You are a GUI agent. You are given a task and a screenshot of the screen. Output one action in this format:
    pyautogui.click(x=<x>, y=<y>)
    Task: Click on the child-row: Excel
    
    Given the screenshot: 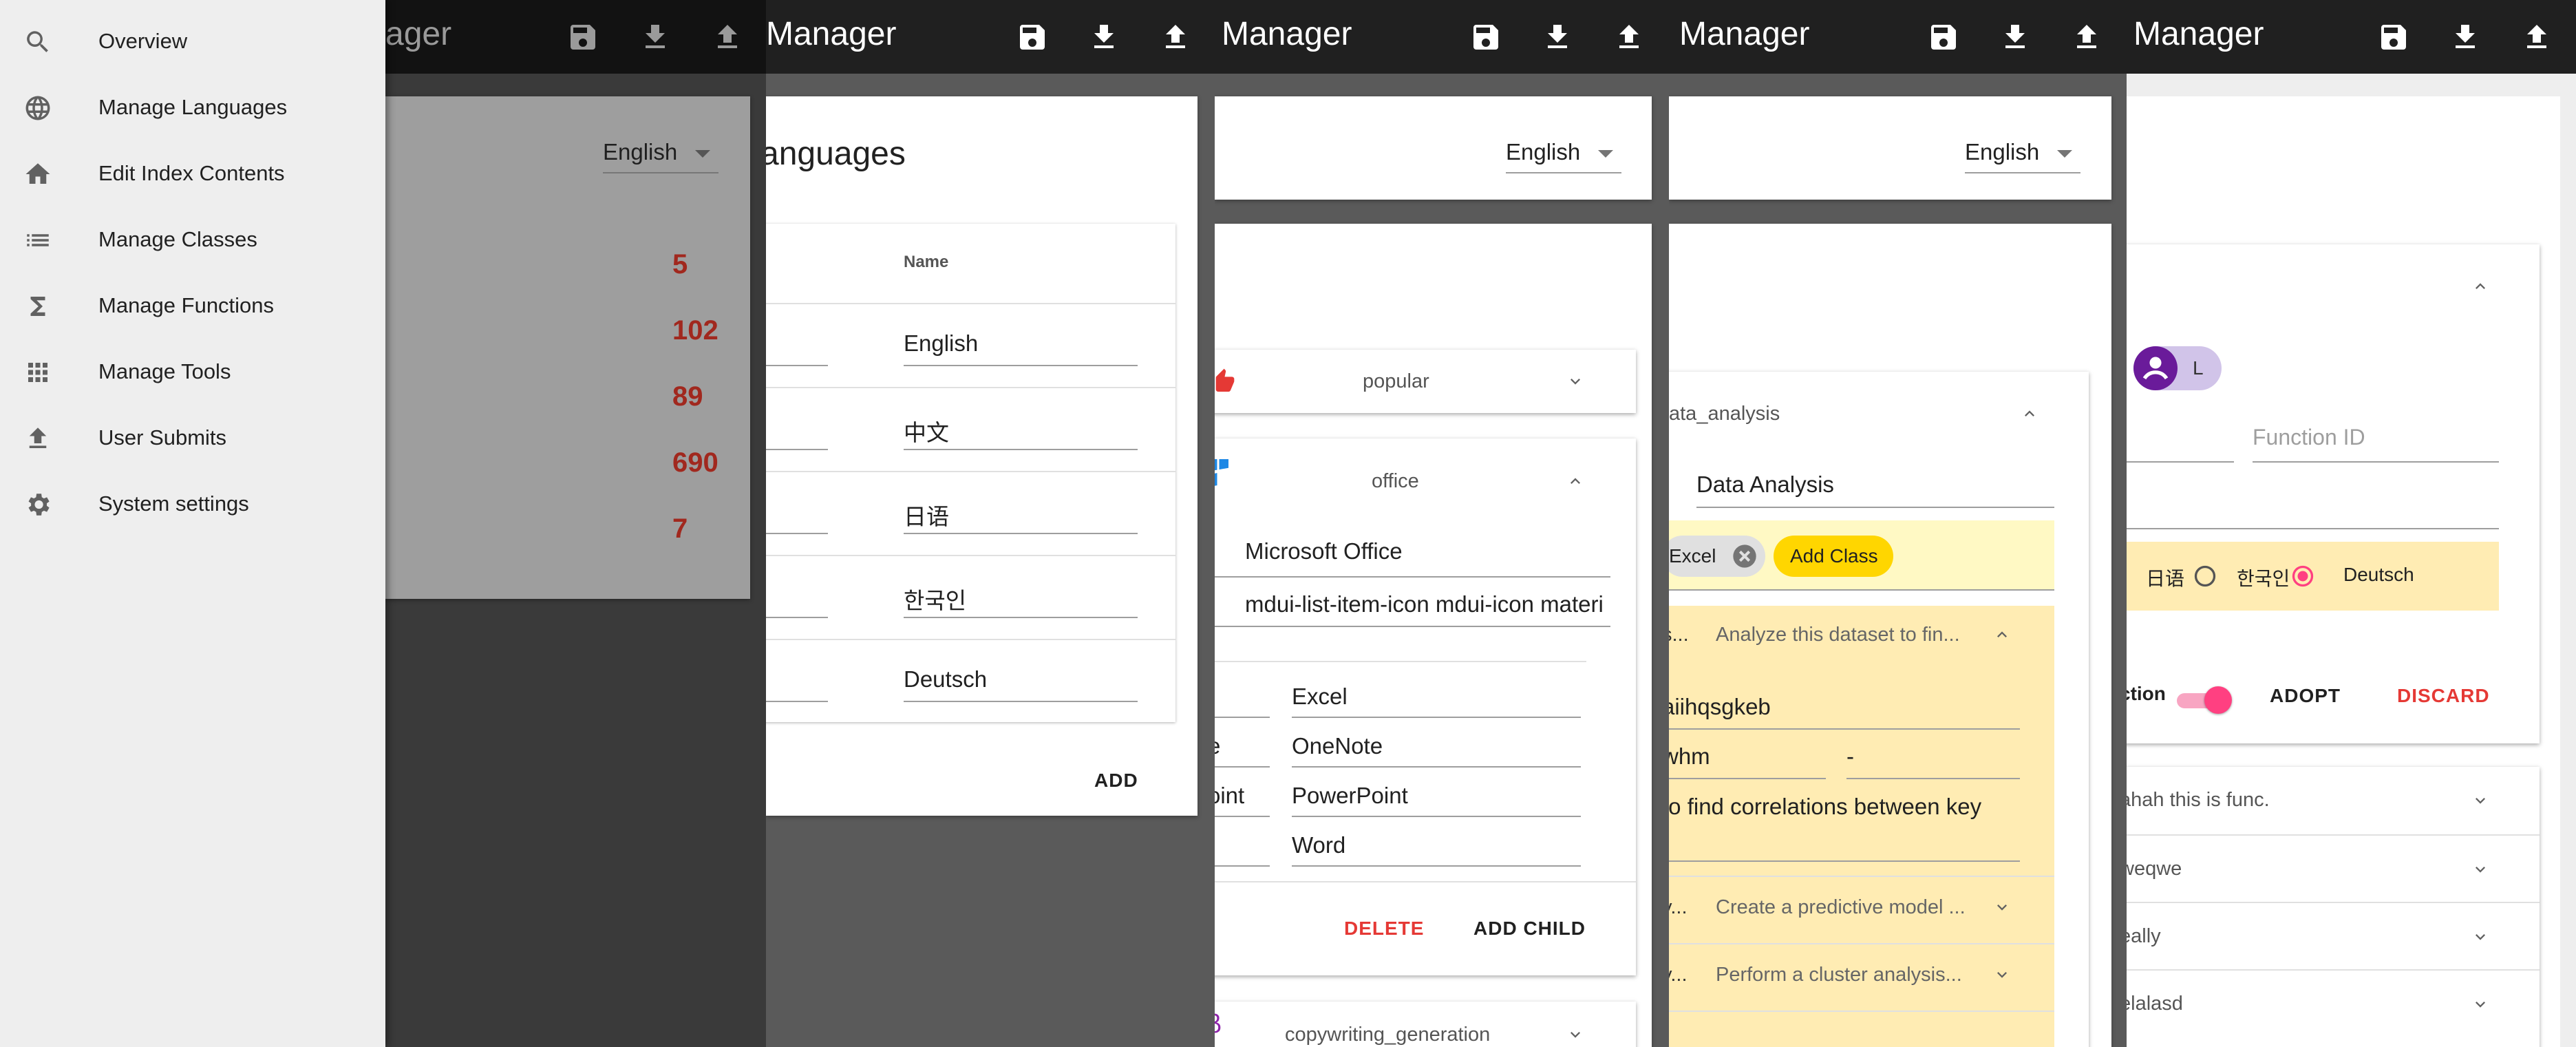 What is the action you would take?
    pyautogui.click(x=1418, y=696)
    